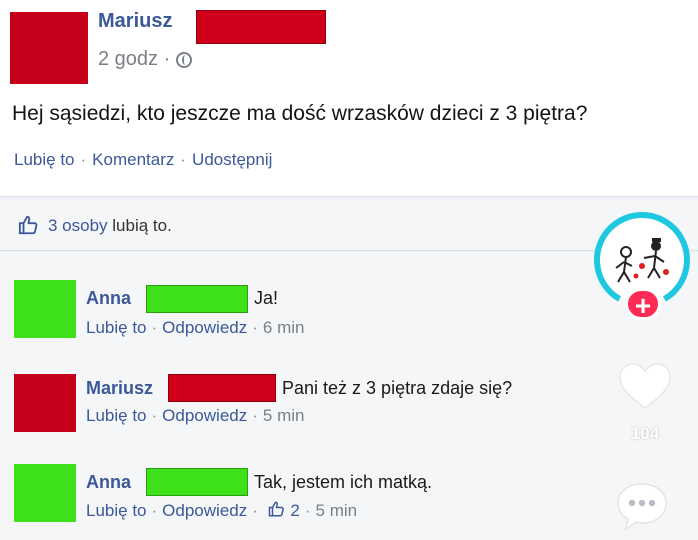  Describe the element at coordinates (645, 433) in the screenshot. I see `like-count: 104` at that location.